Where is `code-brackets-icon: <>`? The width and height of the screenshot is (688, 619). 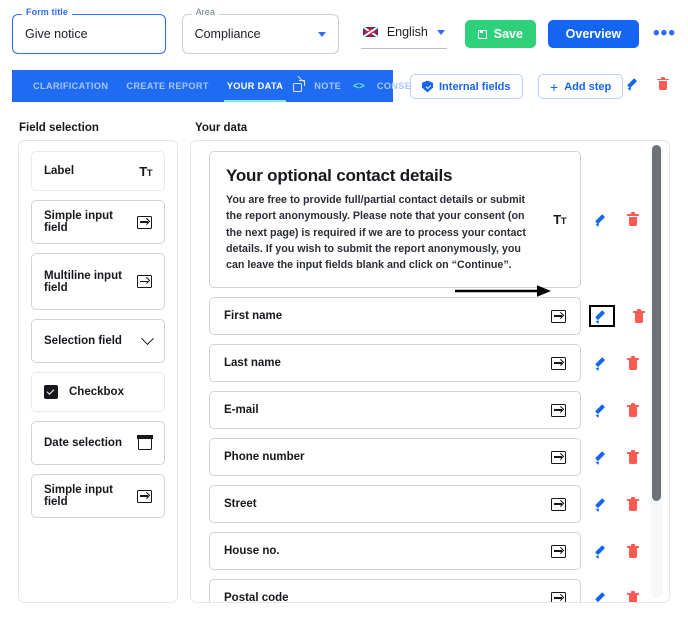 code-brackets-icon: <> is located at coordinates (359, 86).